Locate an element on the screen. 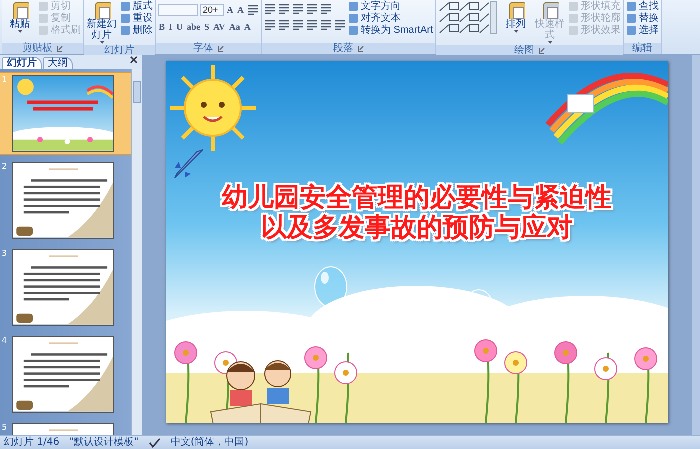  panel-tab: 幻灯片 is located at coordinates (22, 63).